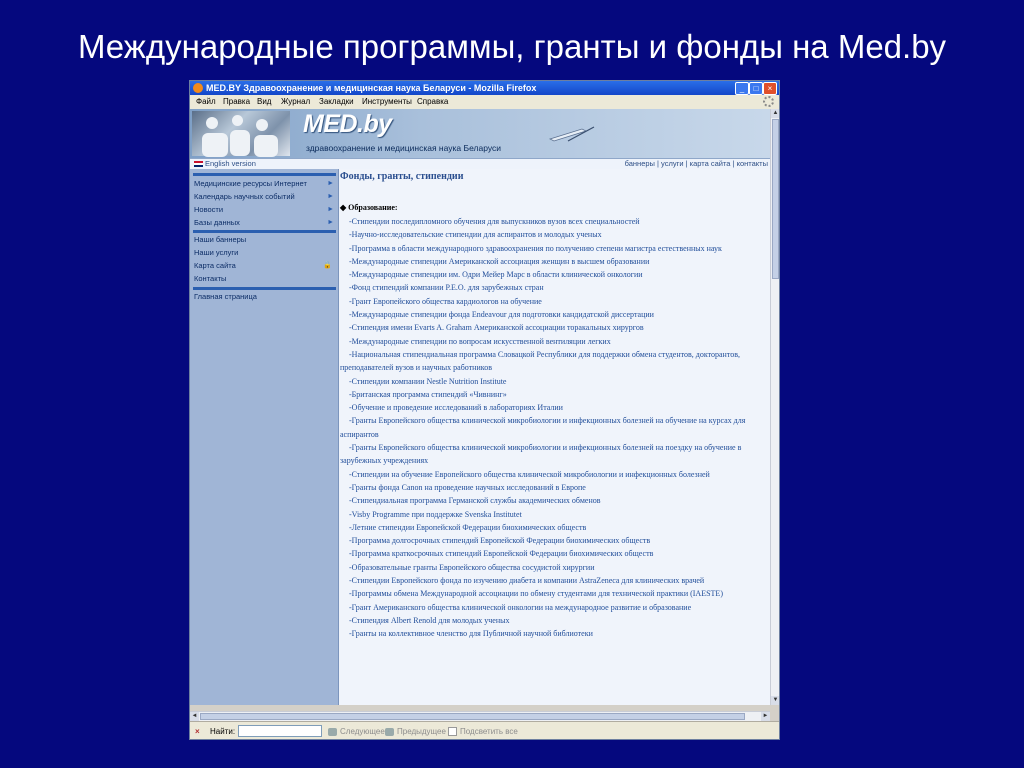 Image resolution: width=1024 pixels, height=768 pixels. Describe the element at coordinates (369, 207) in the screenshot. I see `section-heading: ◆ Образование:` at that location.